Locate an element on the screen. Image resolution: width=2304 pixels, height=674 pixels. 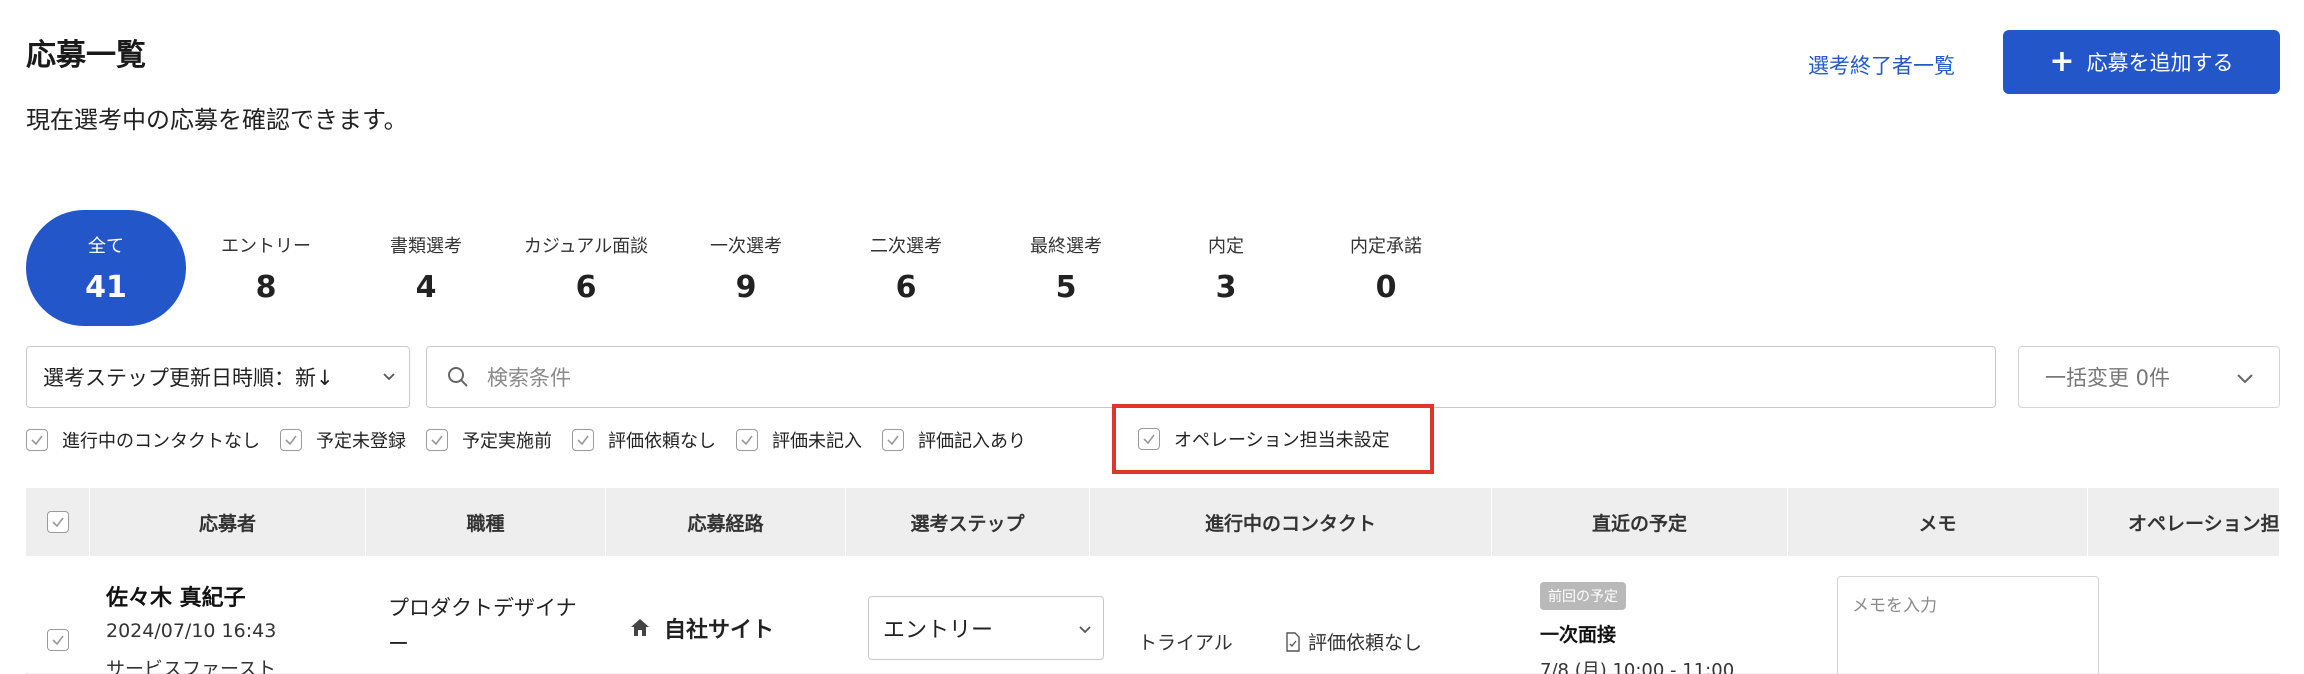
step-select: エントリー is located at coordinates (986, 628).